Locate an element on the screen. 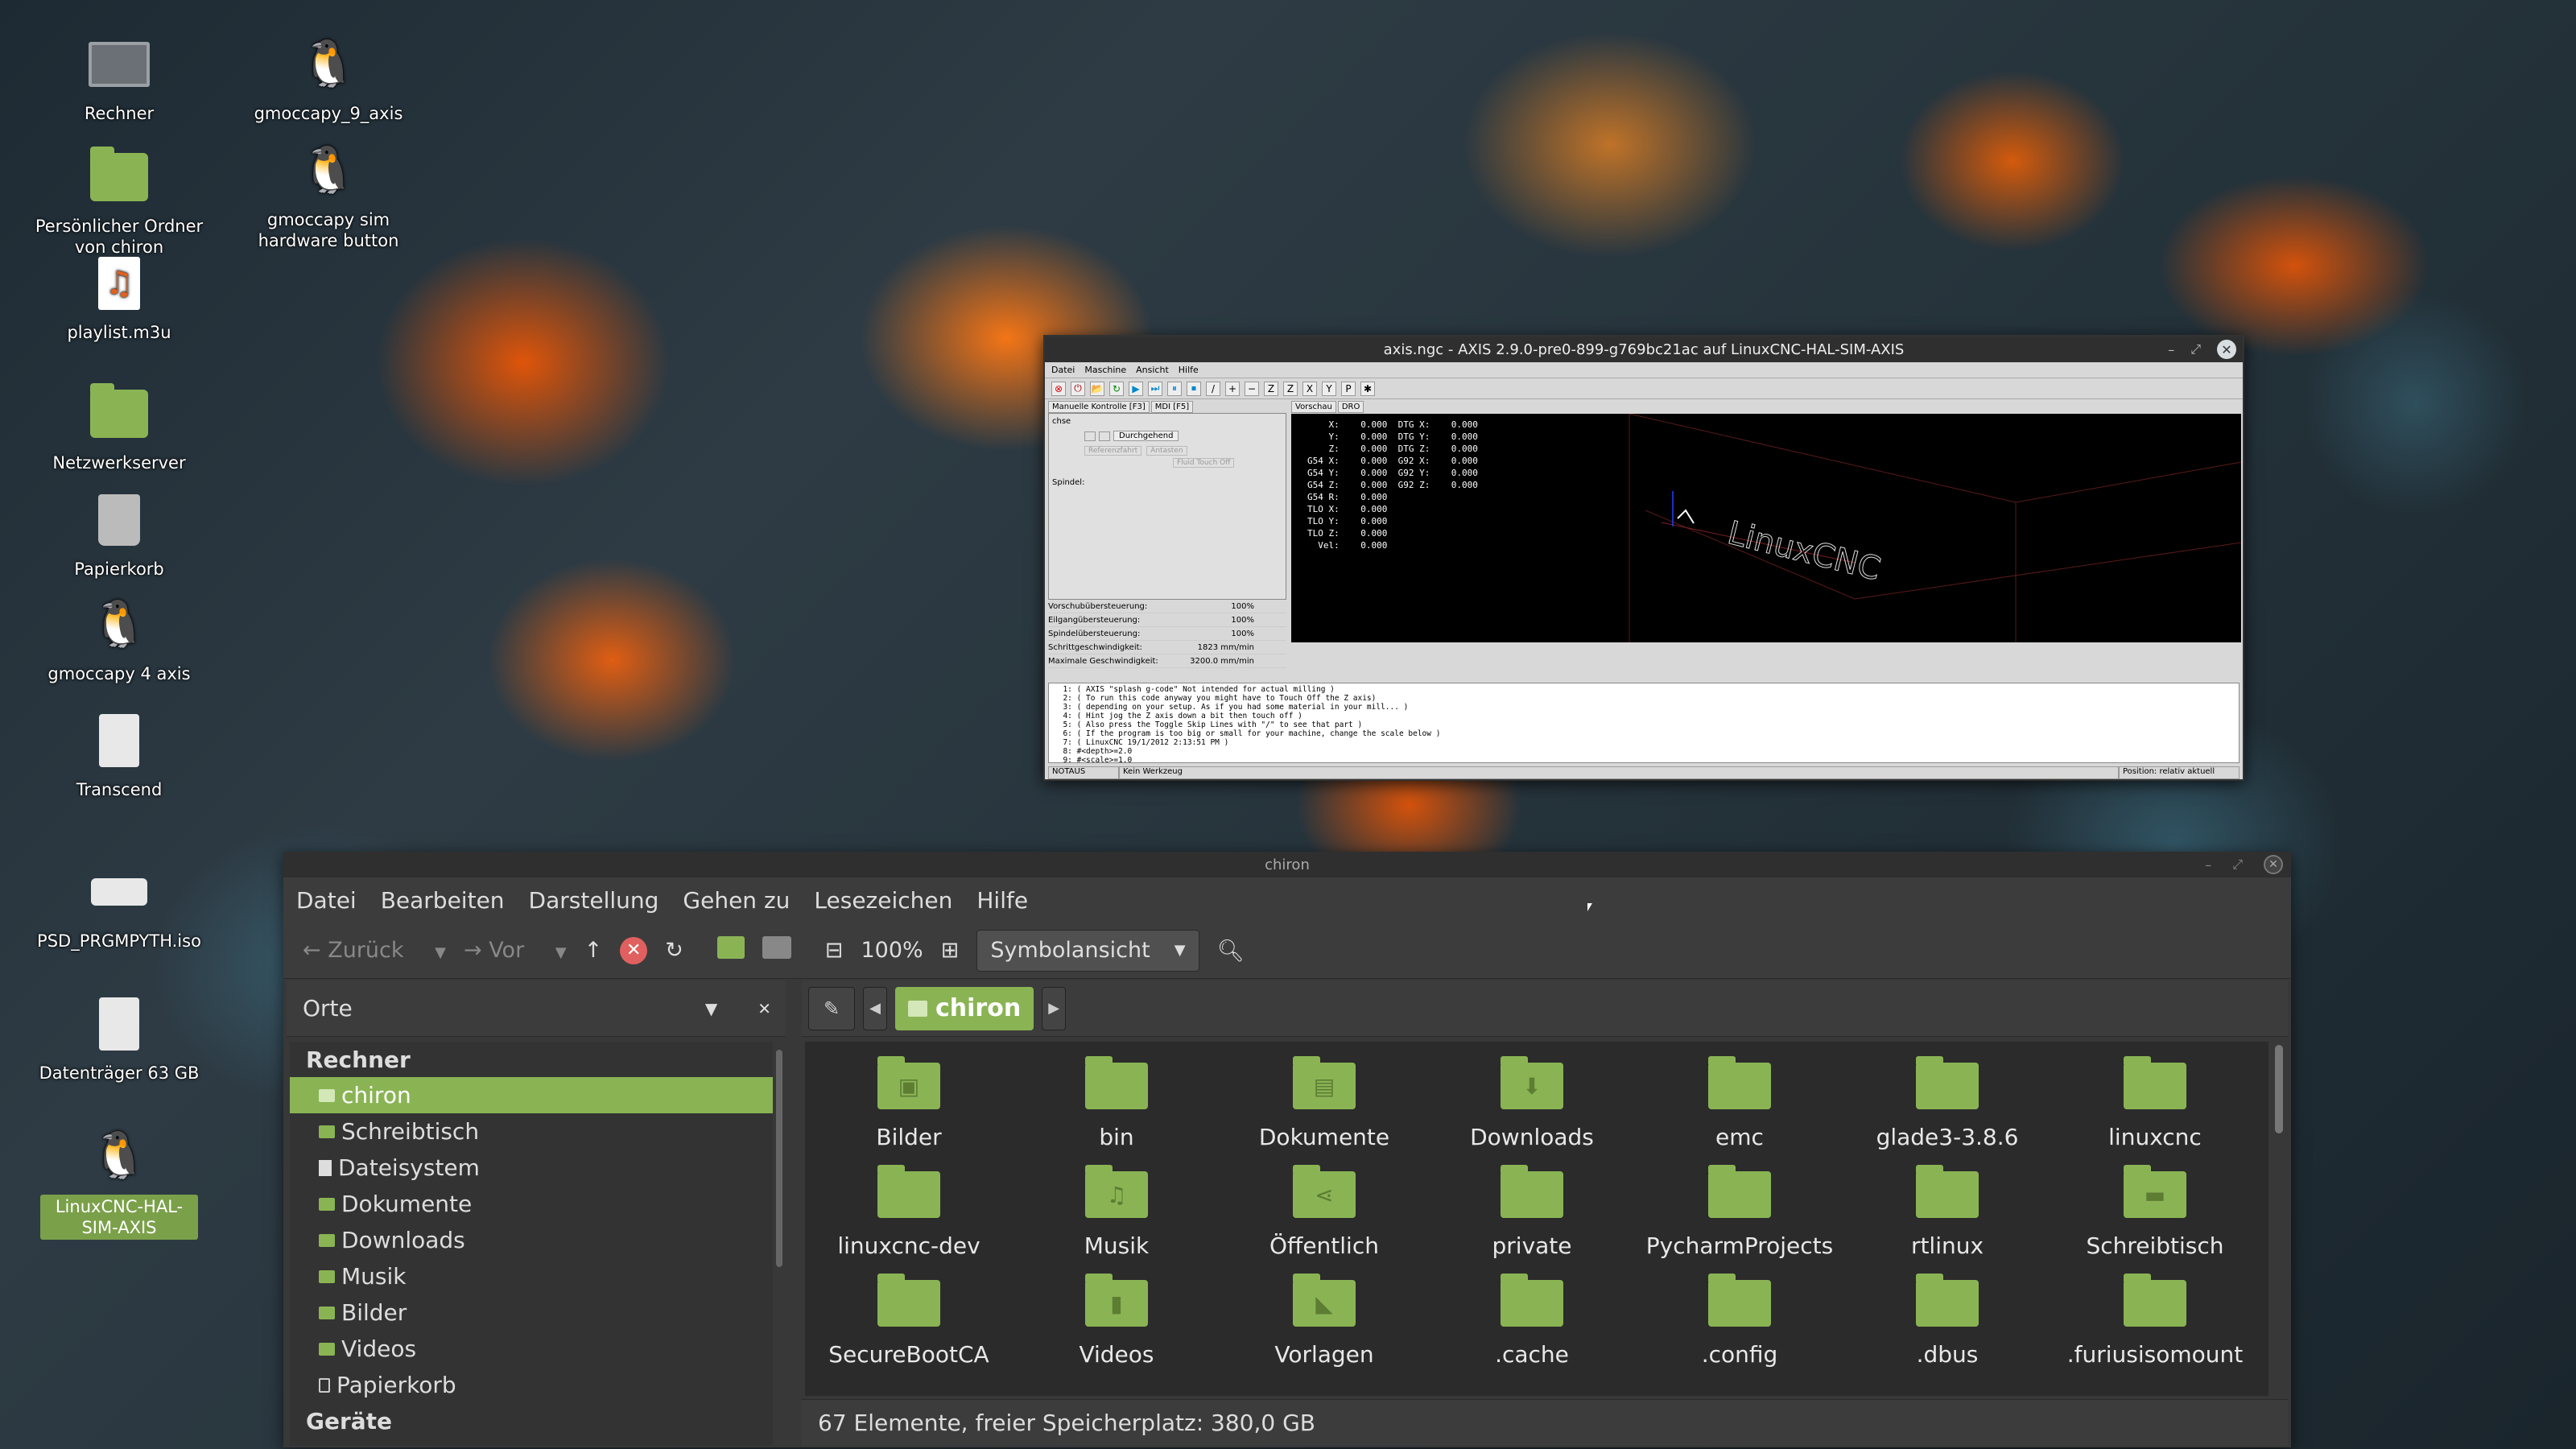  edit-path-button: ✎ is located at coordinates (831, 1008).